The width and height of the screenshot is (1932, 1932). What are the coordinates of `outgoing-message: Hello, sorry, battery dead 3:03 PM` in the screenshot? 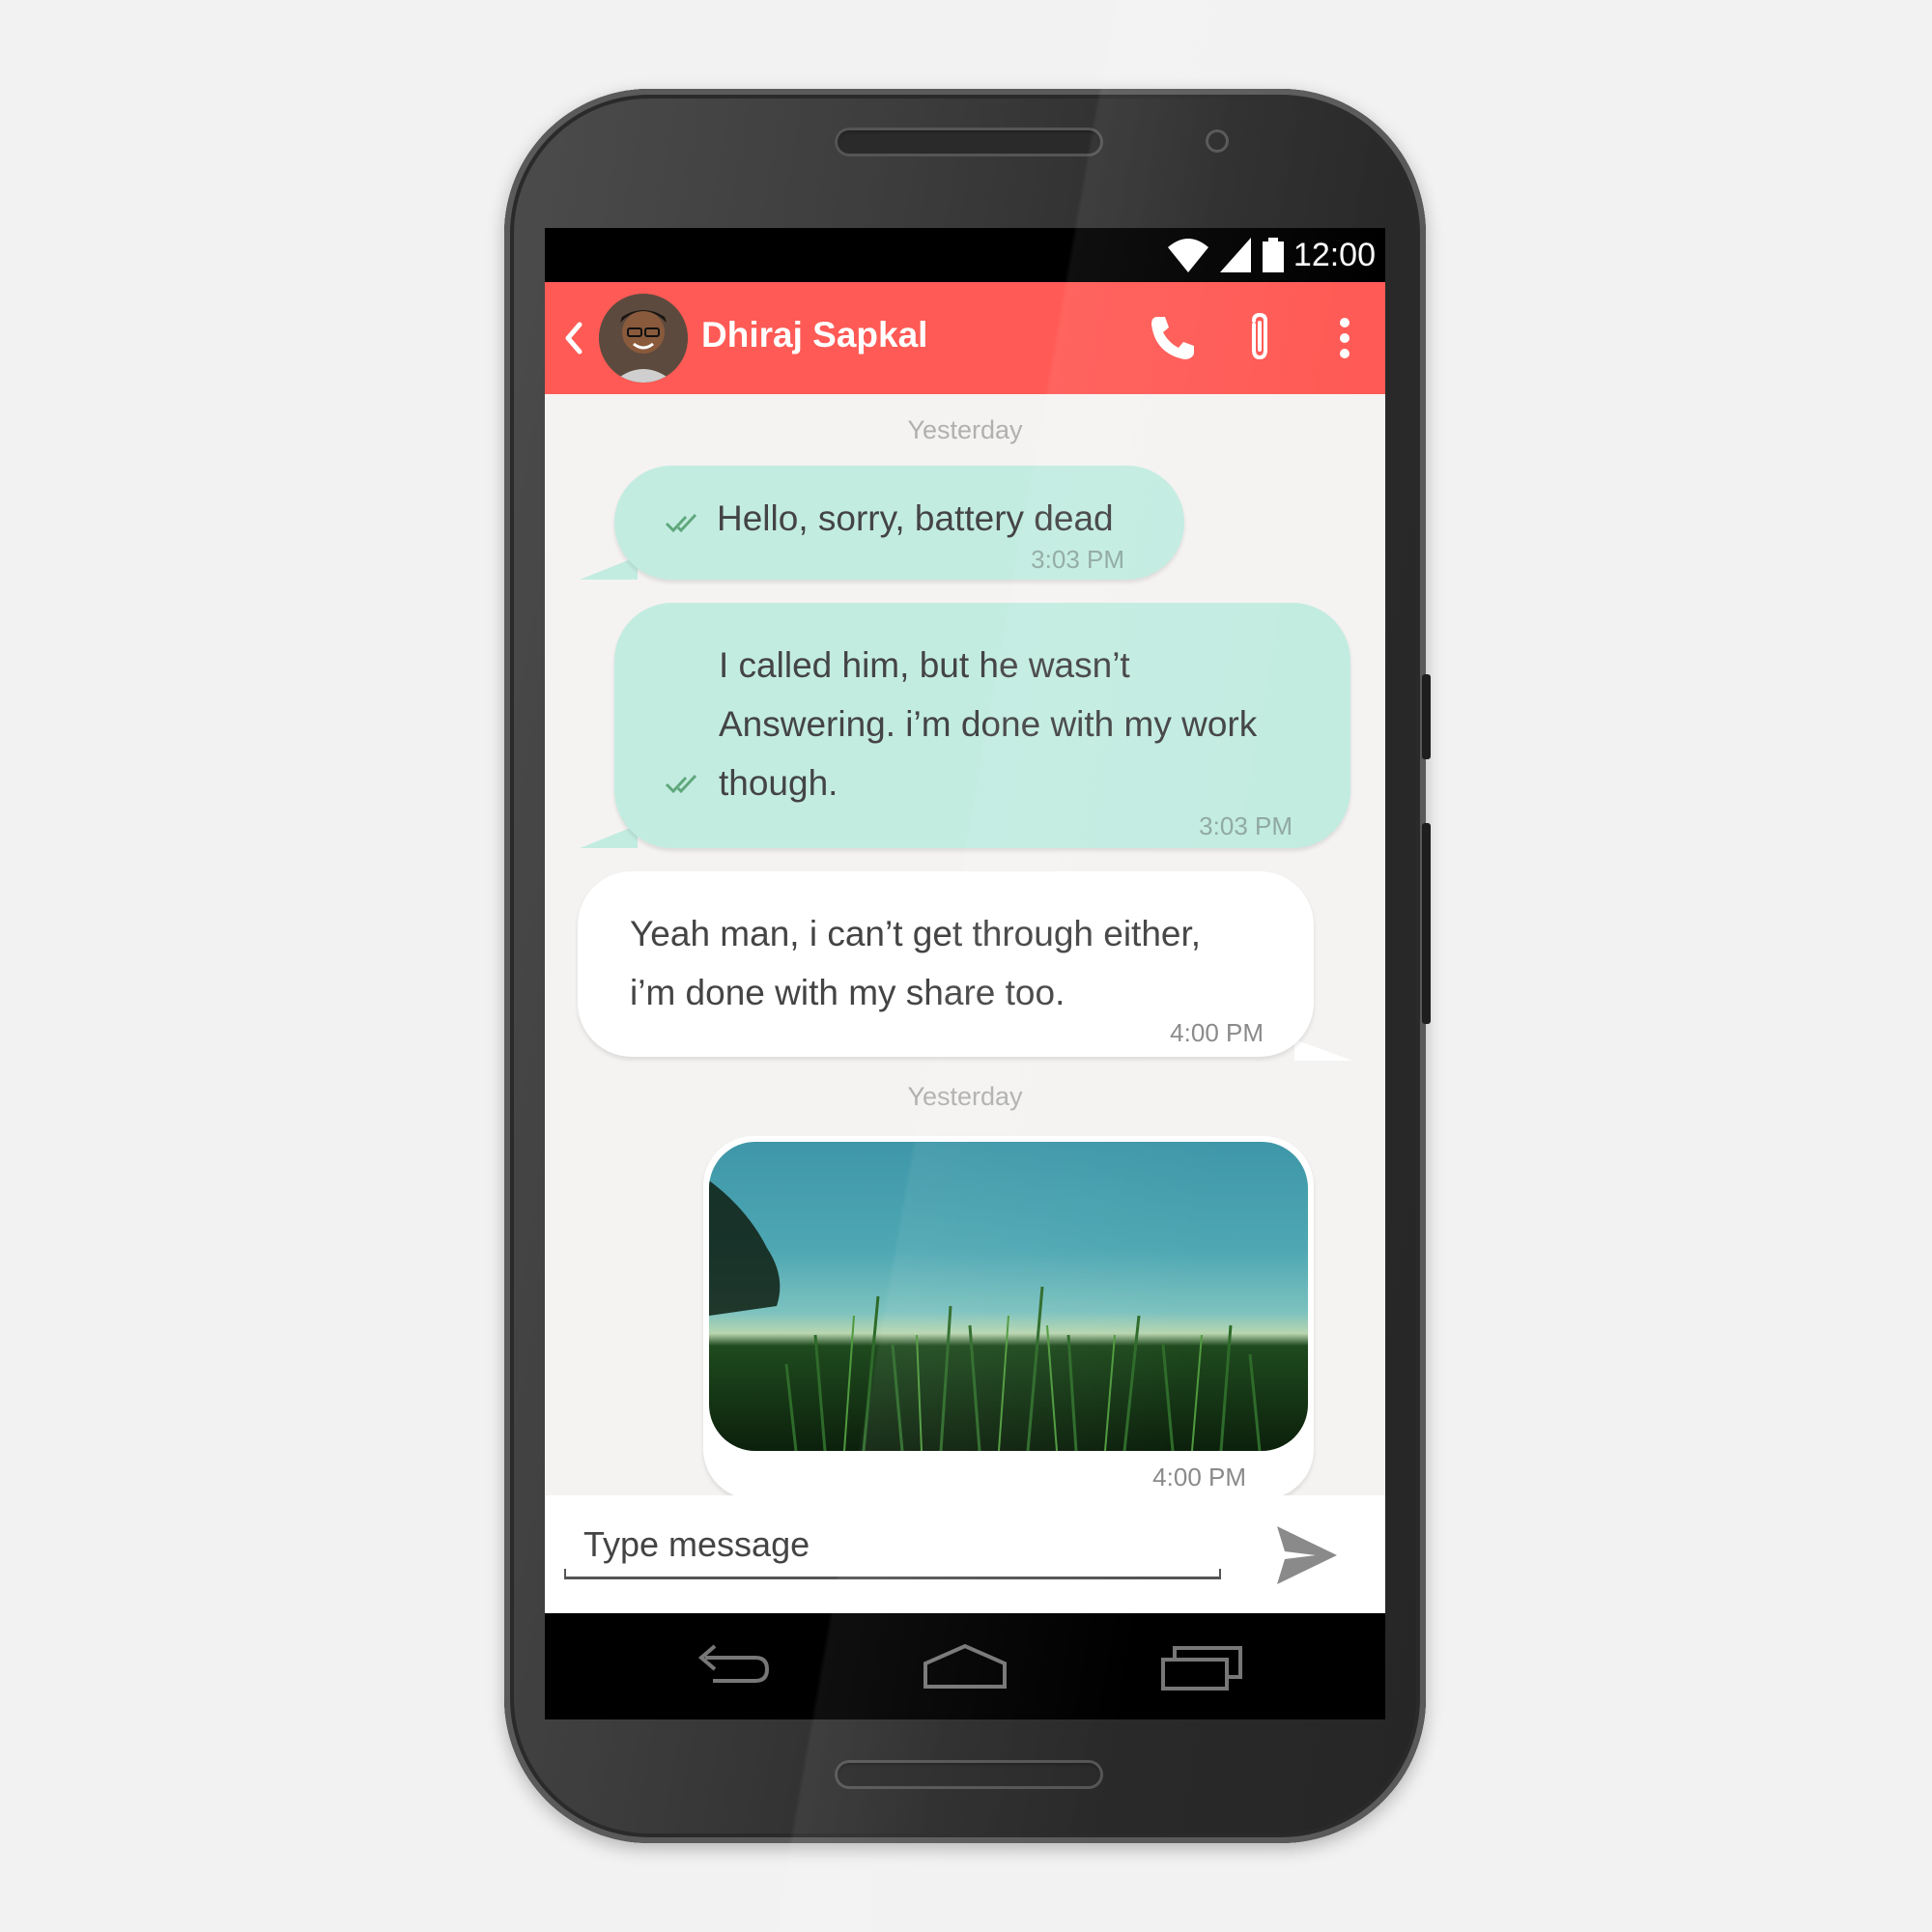 It's located at (899, 523).